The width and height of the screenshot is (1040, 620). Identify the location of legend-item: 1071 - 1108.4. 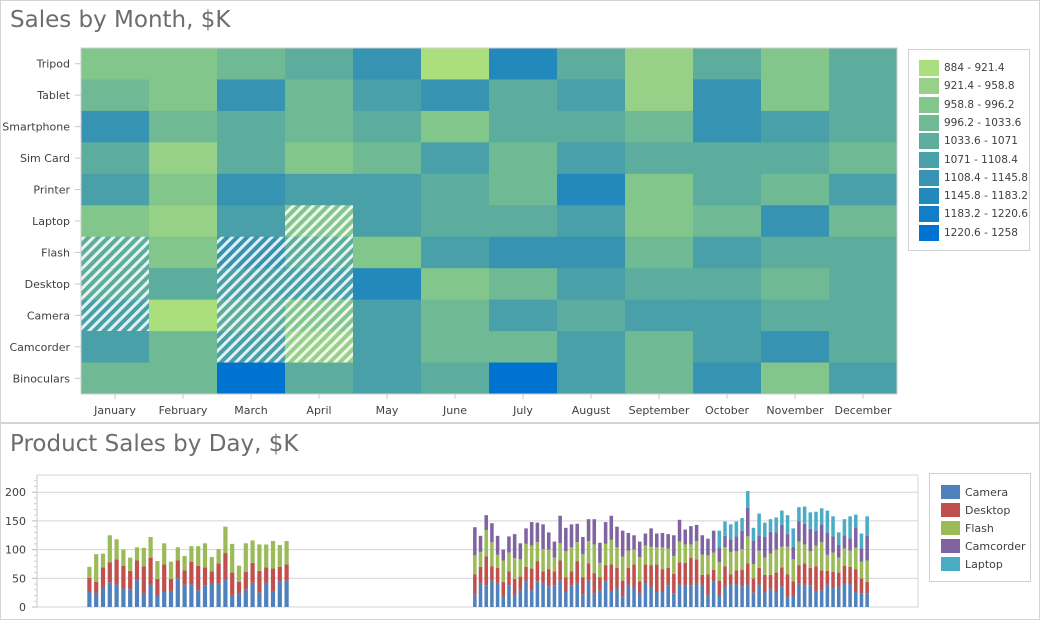
(968, 159).